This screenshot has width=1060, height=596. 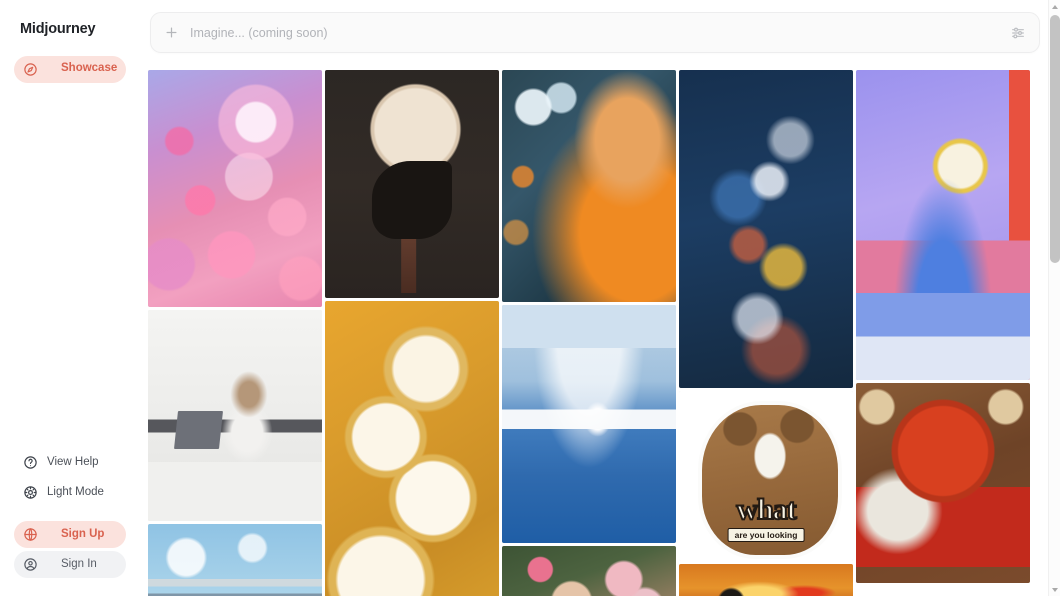 I want to click on plus-icon, so click(x=171, y=32).